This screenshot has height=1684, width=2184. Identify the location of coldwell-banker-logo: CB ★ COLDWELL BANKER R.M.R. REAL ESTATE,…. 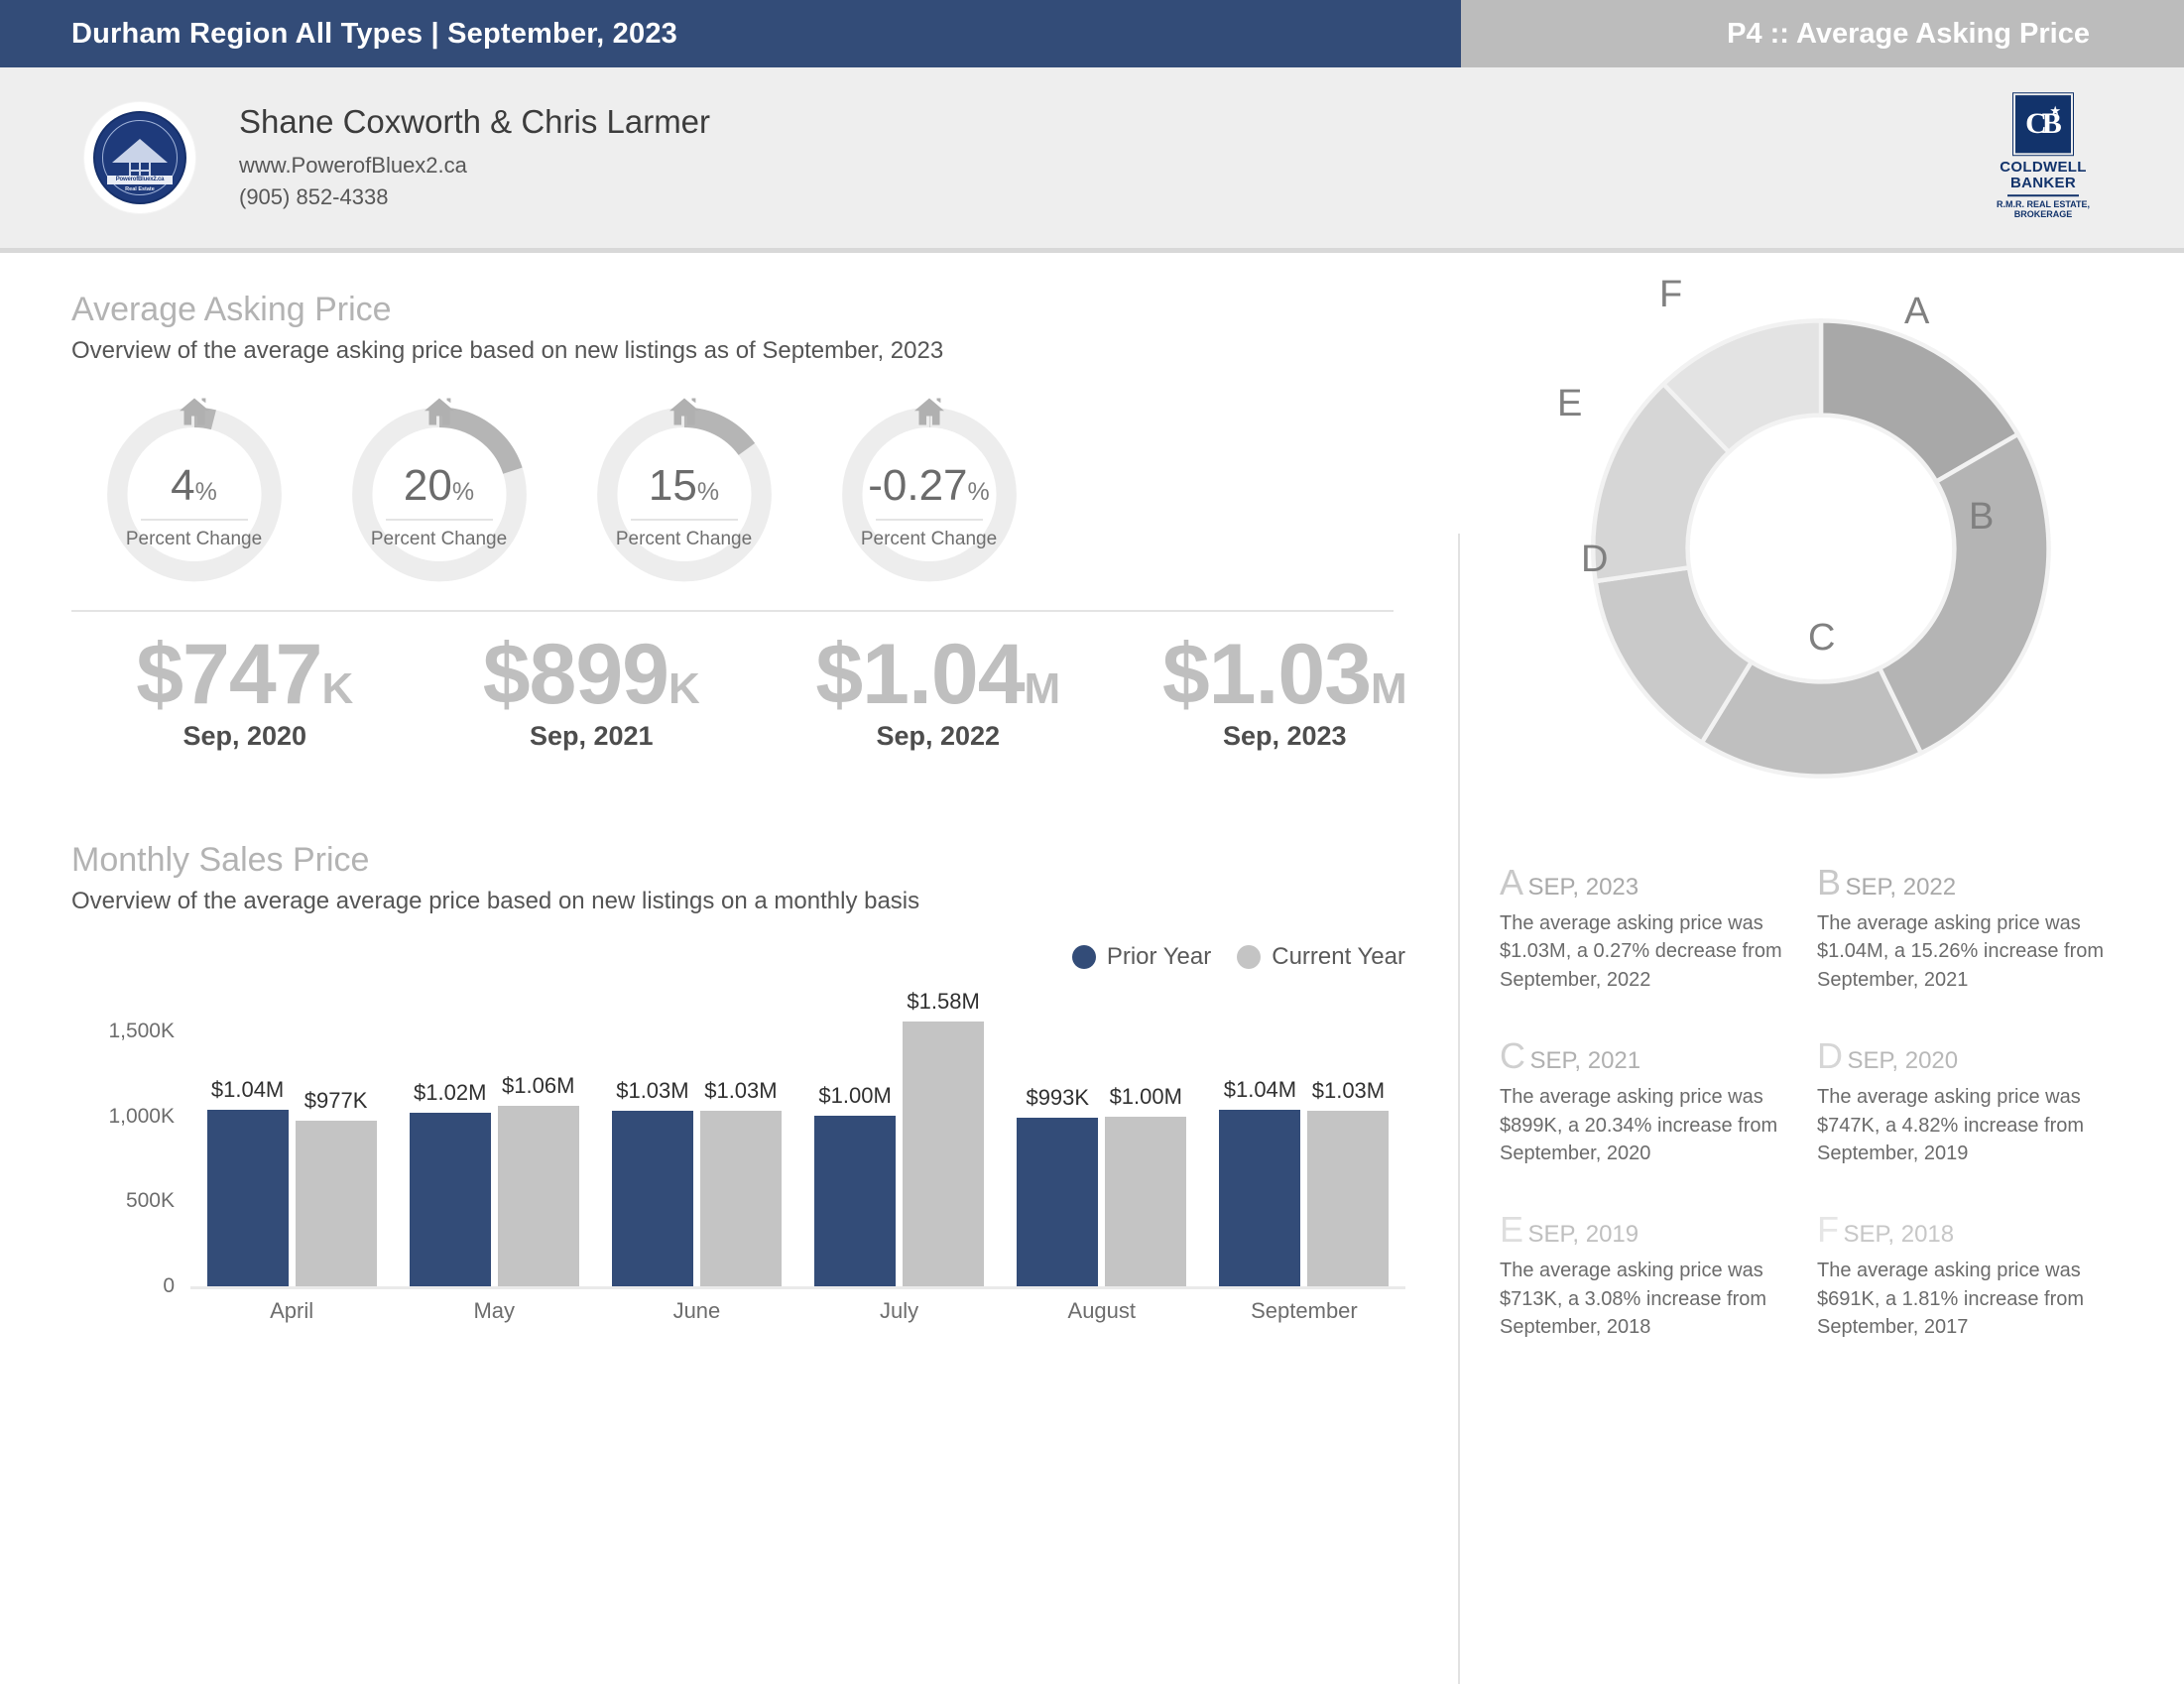
(2043, 156).